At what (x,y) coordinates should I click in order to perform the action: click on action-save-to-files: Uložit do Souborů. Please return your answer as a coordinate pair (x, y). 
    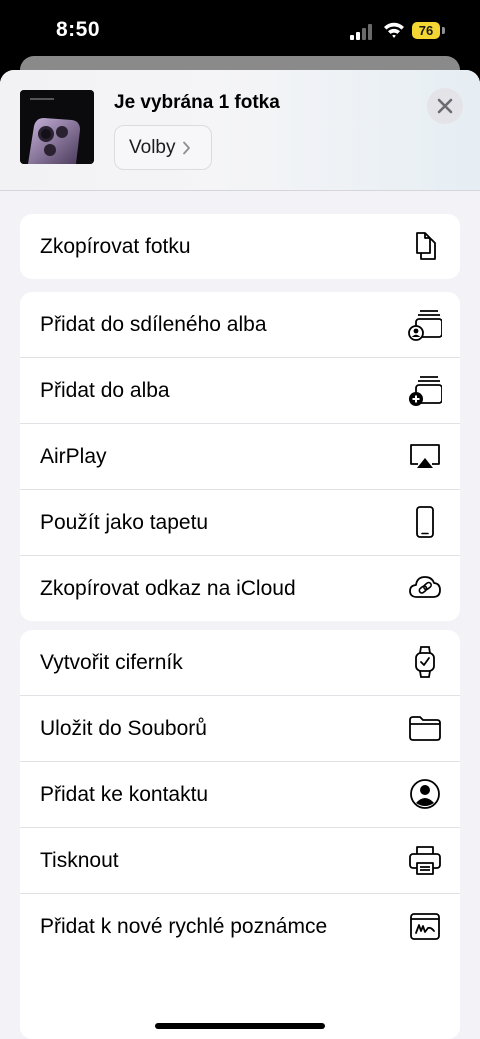
    Looking at the image, I should click on (240, 729).